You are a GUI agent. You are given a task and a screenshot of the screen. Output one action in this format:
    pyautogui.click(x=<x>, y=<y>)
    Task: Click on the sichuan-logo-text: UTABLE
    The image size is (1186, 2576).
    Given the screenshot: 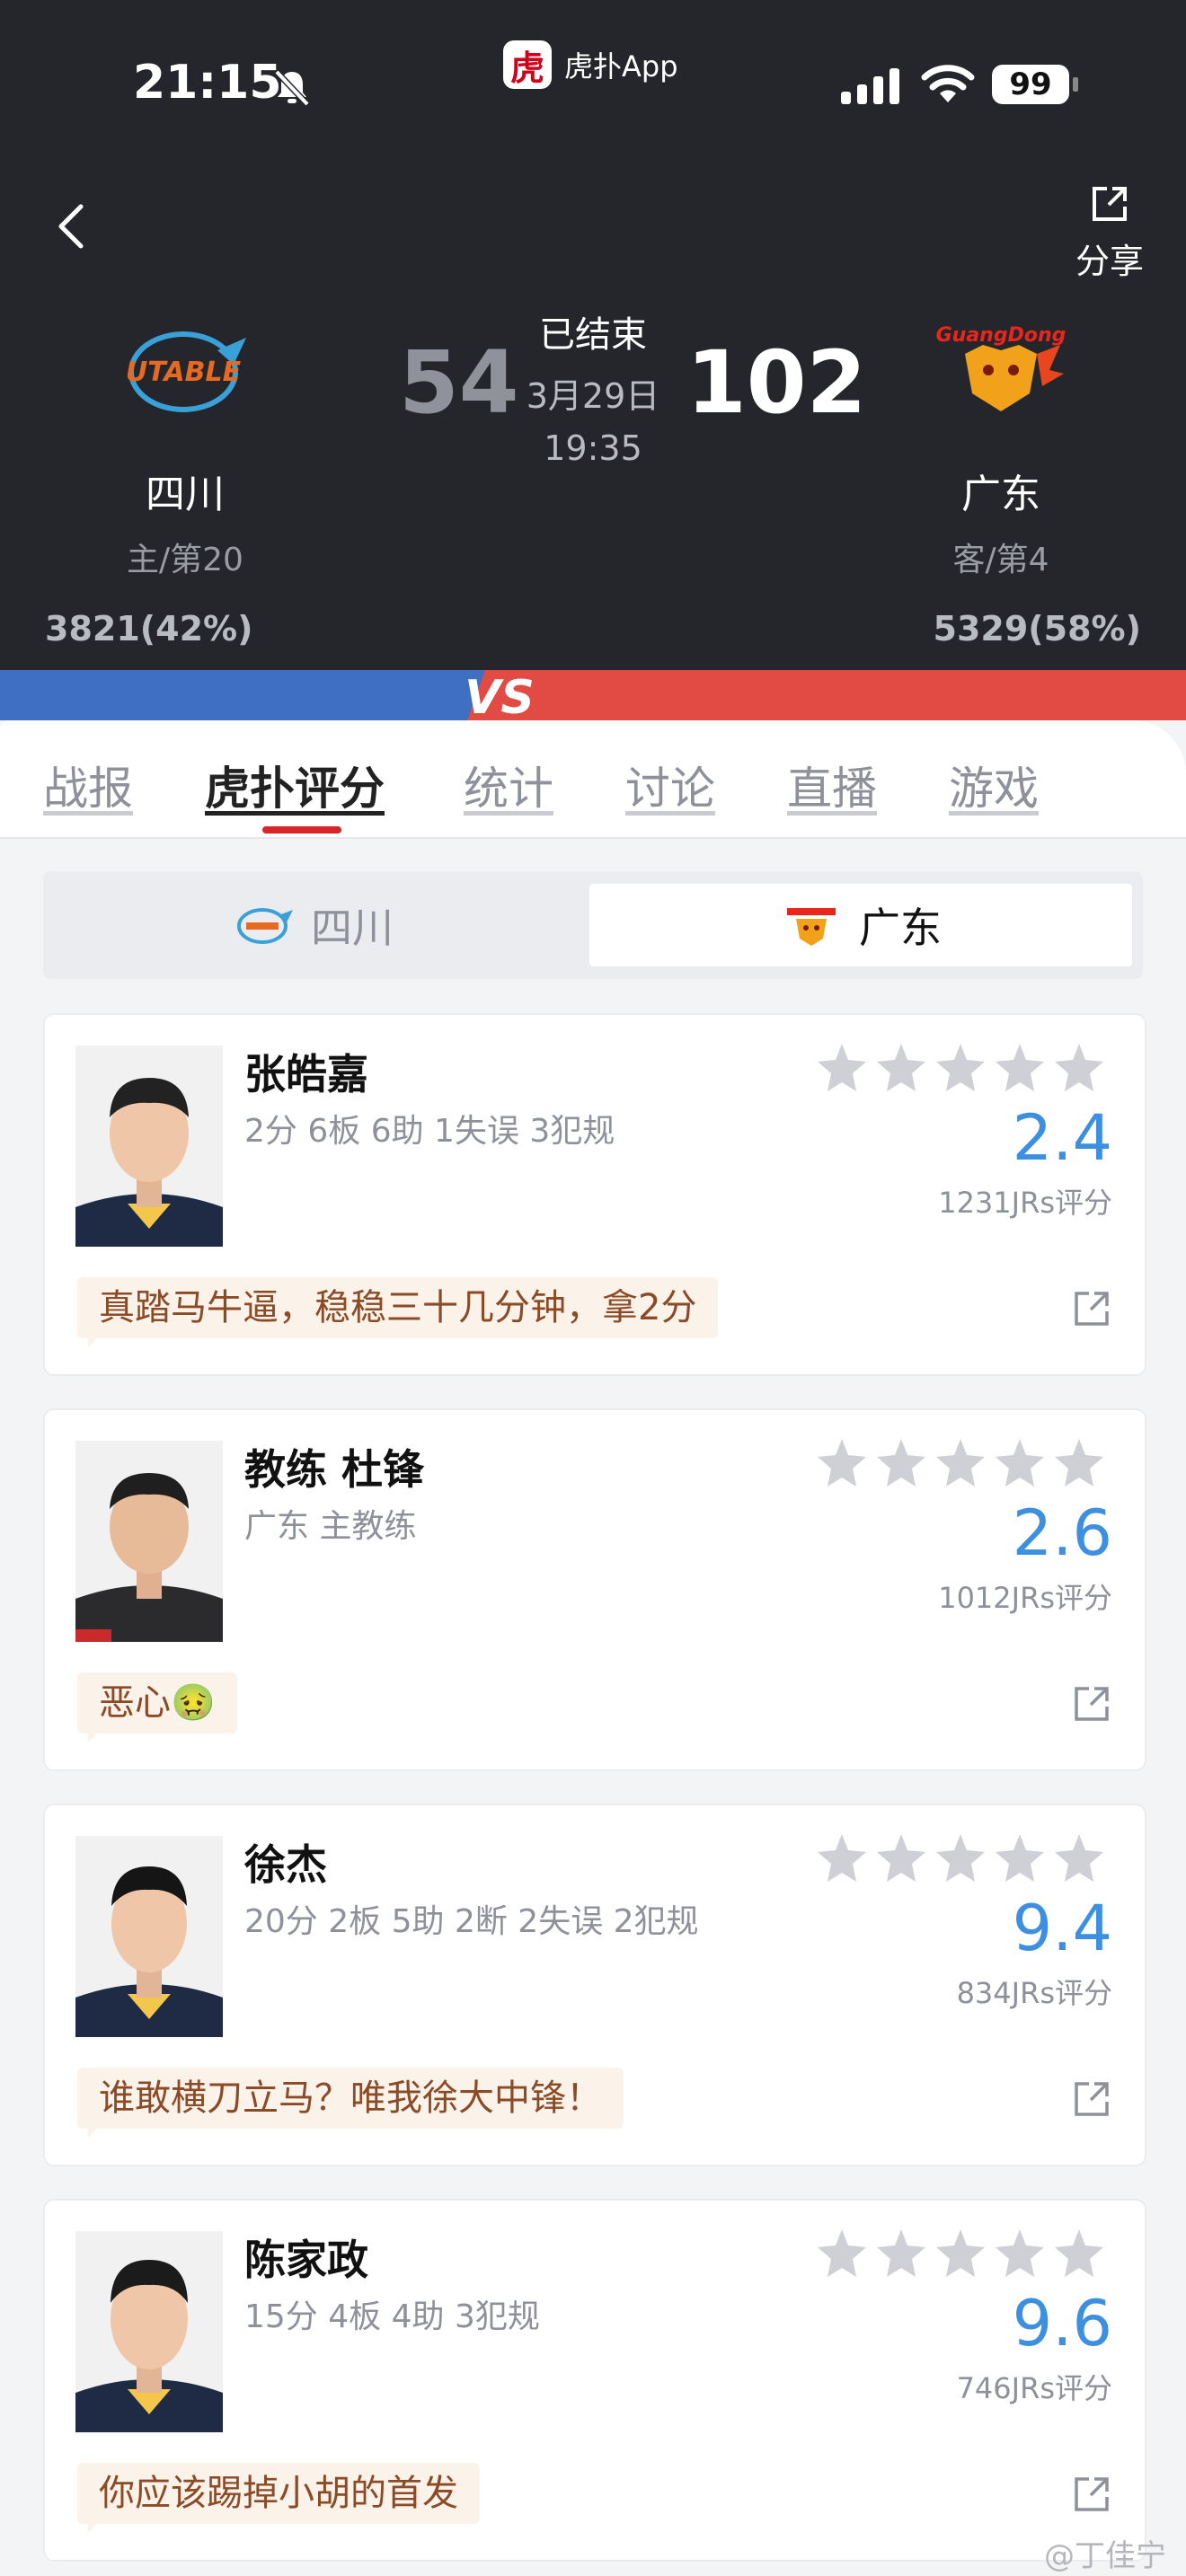 What is the action you would take?
    pyautogui.click(x=184, y=372)
    